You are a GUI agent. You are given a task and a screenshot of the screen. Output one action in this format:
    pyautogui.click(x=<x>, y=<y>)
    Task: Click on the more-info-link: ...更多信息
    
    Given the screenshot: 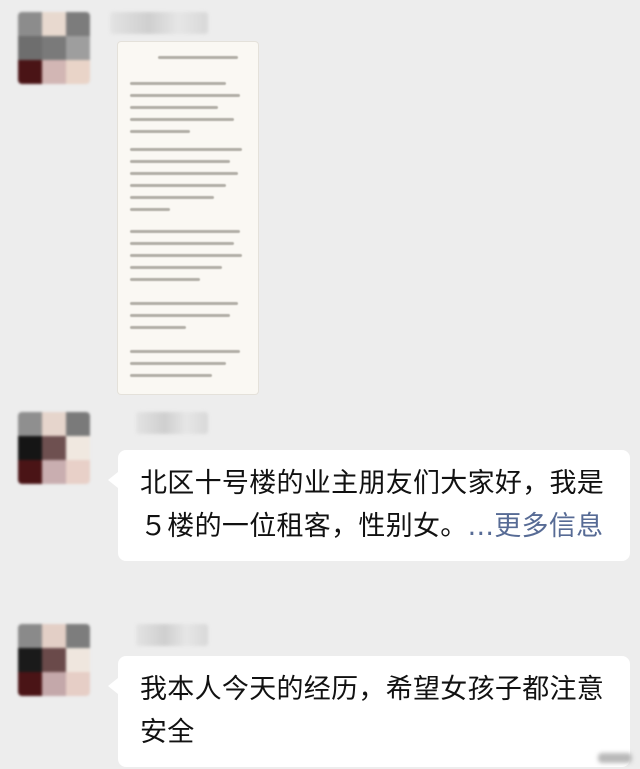 What is the action you would take?
    pyautogui.click(x=536, y=526)
    